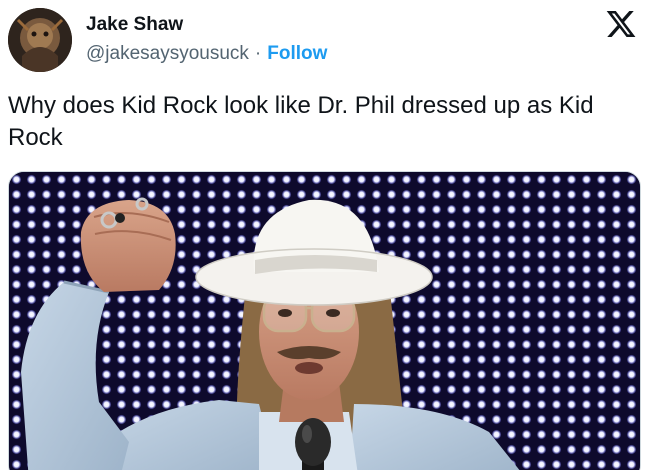 This screenshot has height=470, width=649. Describe the element at coordinates (167, 53) in the screenshot. I see `author-handle: @jakesaysyousuck` at that location.